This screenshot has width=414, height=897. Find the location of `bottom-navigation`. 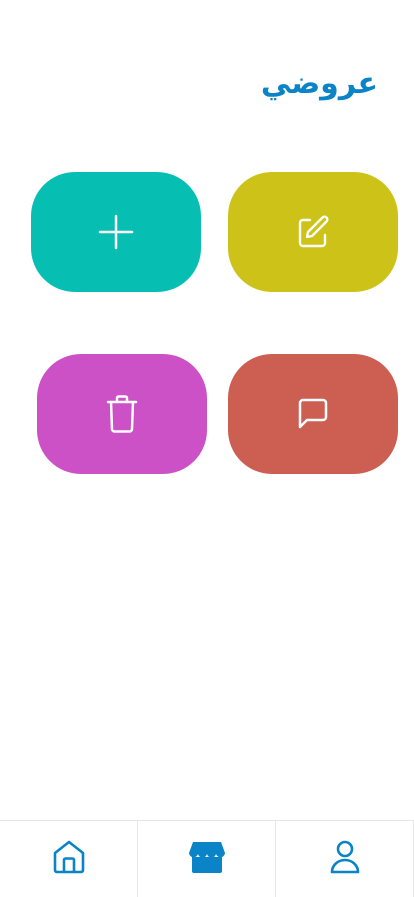

bottom-navigation is located at coordinates (207, 858).